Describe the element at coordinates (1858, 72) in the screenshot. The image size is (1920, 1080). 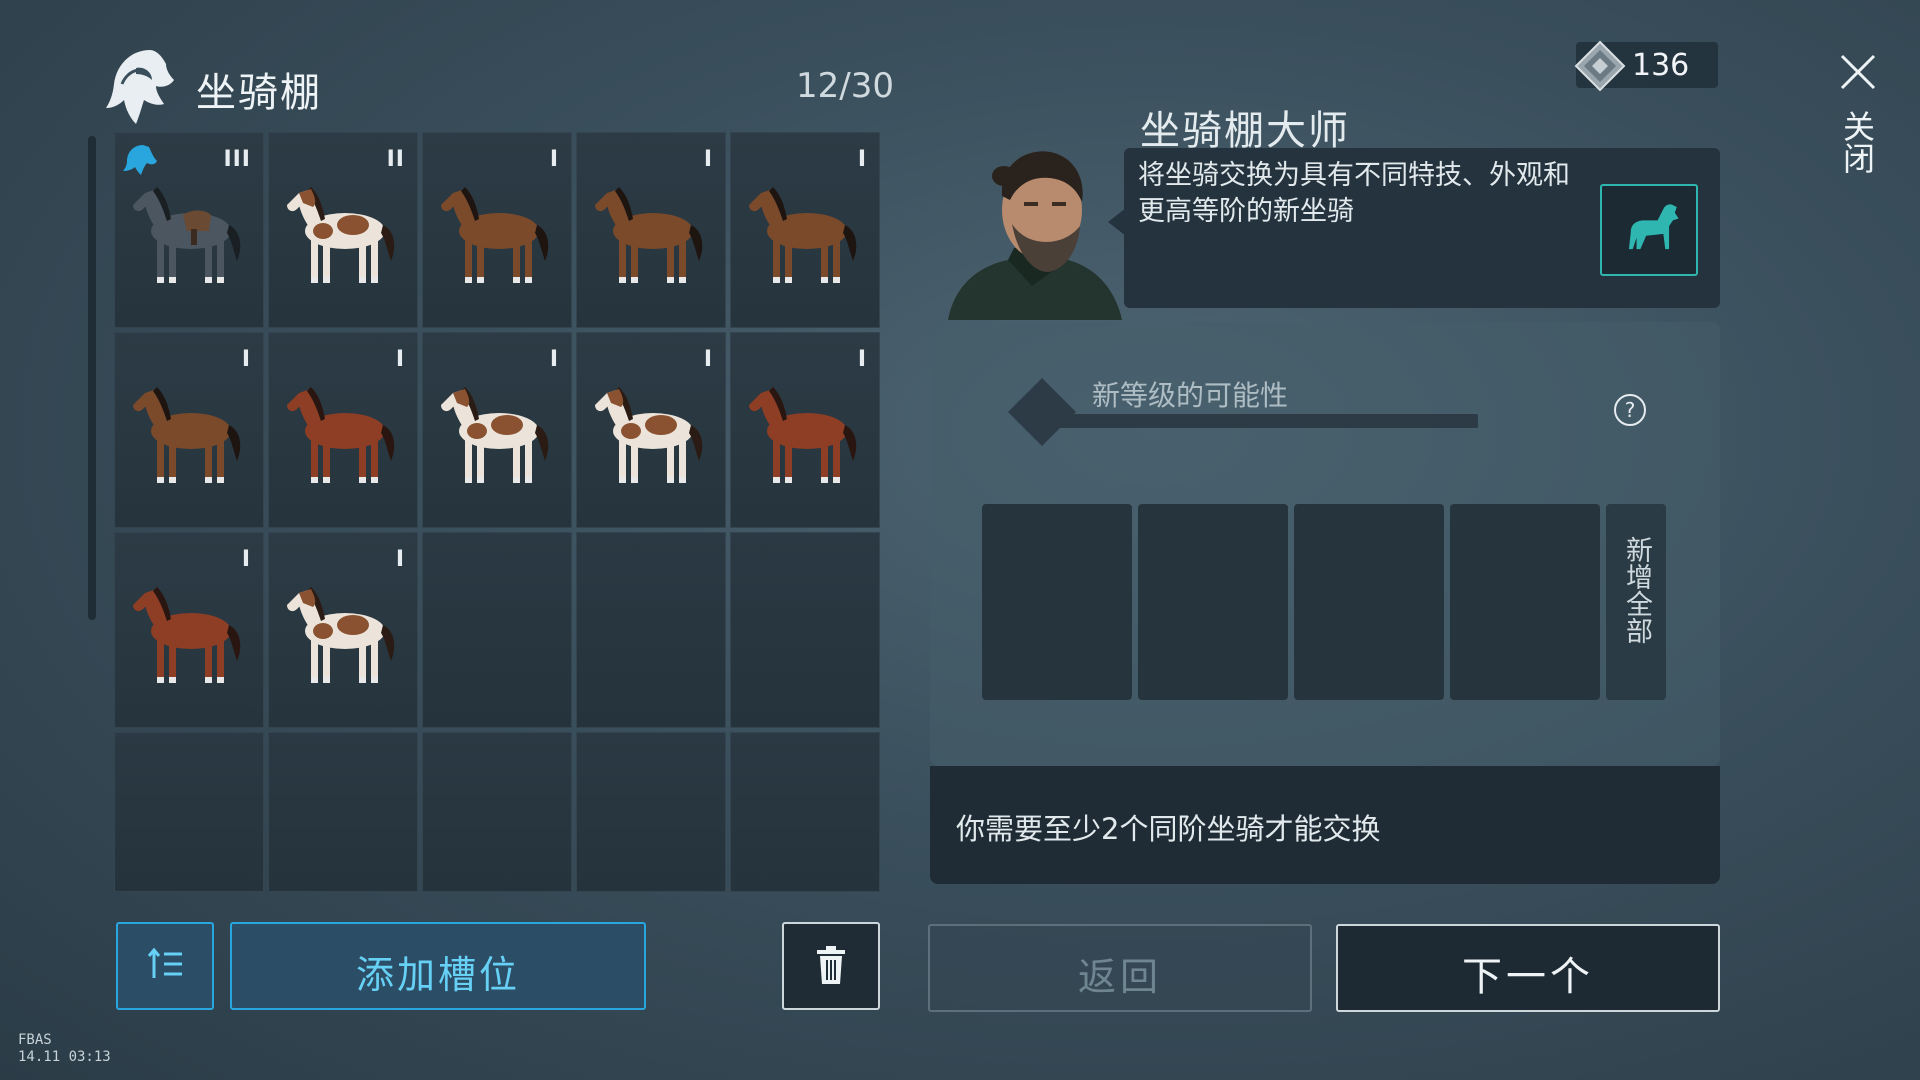
I see `close-icon` at that location.